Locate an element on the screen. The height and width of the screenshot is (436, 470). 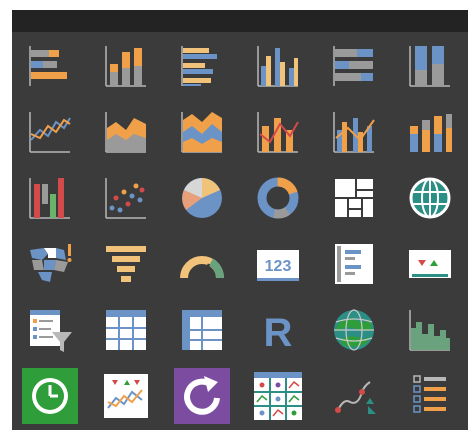
100-percent-stacked-column-icon is located at coordinates (430, 66).